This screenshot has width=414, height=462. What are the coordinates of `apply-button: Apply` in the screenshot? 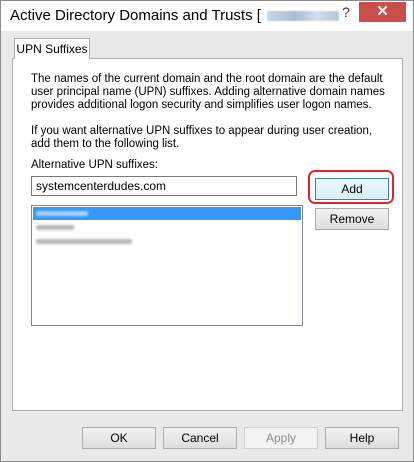 It's located at (281, 438).